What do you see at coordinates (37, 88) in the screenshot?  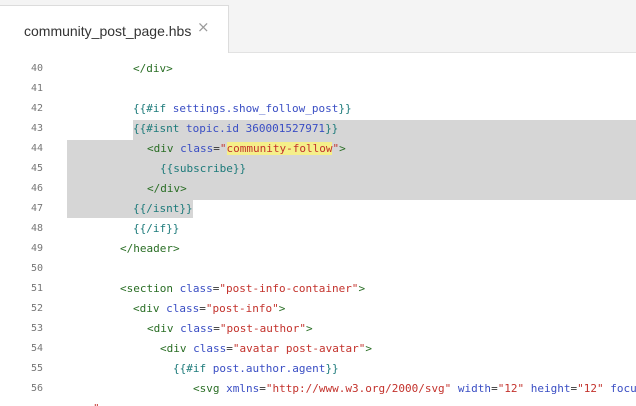 I see `line-number: 41` at bounding box center [37, 88].